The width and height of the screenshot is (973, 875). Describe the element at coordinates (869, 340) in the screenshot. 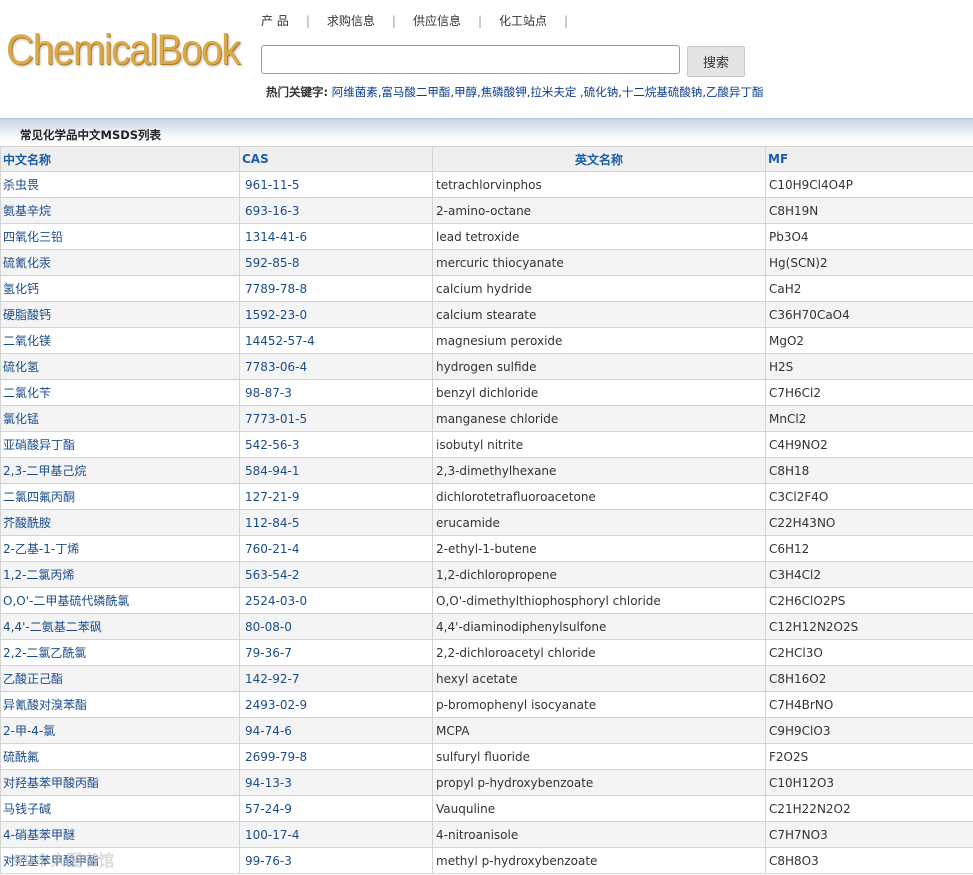

I see `mf-cell: MgO2` at that location.